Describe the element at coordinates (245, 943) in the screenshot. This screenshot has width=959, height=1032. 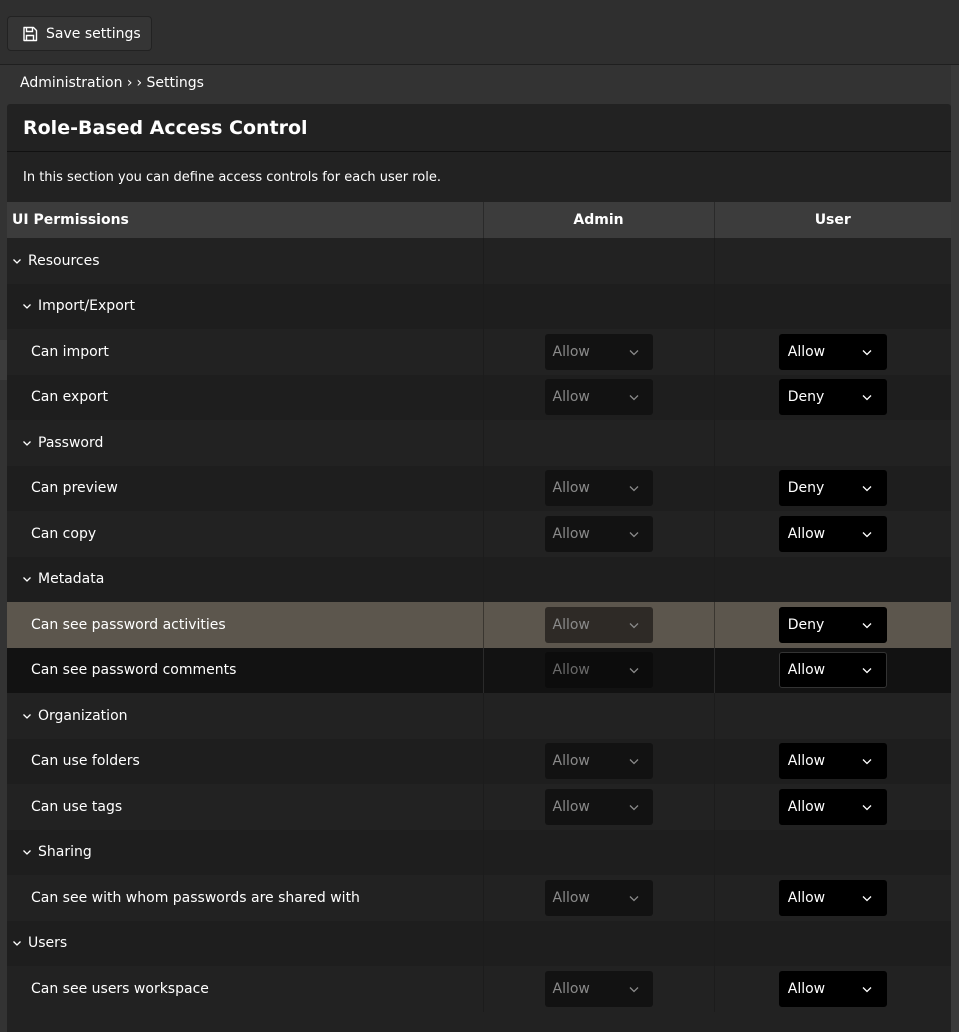
I see `group-cell: Users` at that location.